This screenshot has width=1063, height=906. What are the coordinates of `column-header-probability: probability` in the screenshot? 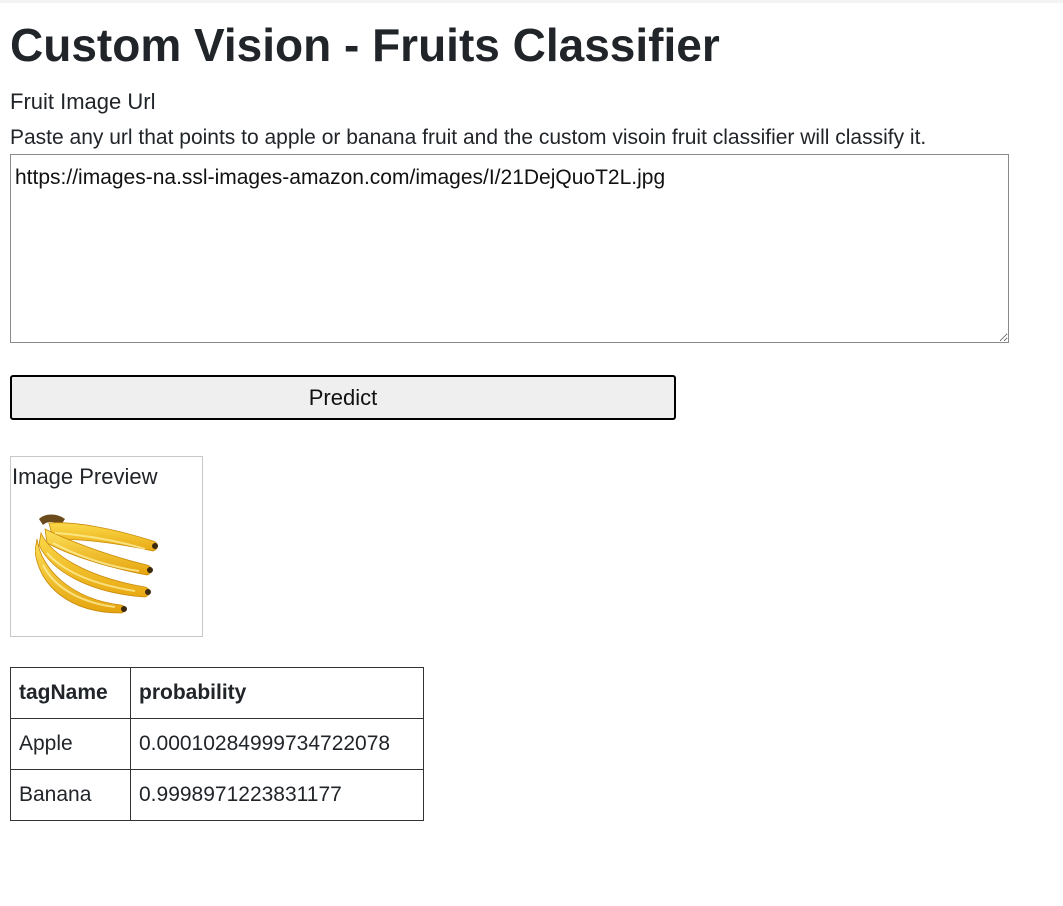 It's located at (277, 693).